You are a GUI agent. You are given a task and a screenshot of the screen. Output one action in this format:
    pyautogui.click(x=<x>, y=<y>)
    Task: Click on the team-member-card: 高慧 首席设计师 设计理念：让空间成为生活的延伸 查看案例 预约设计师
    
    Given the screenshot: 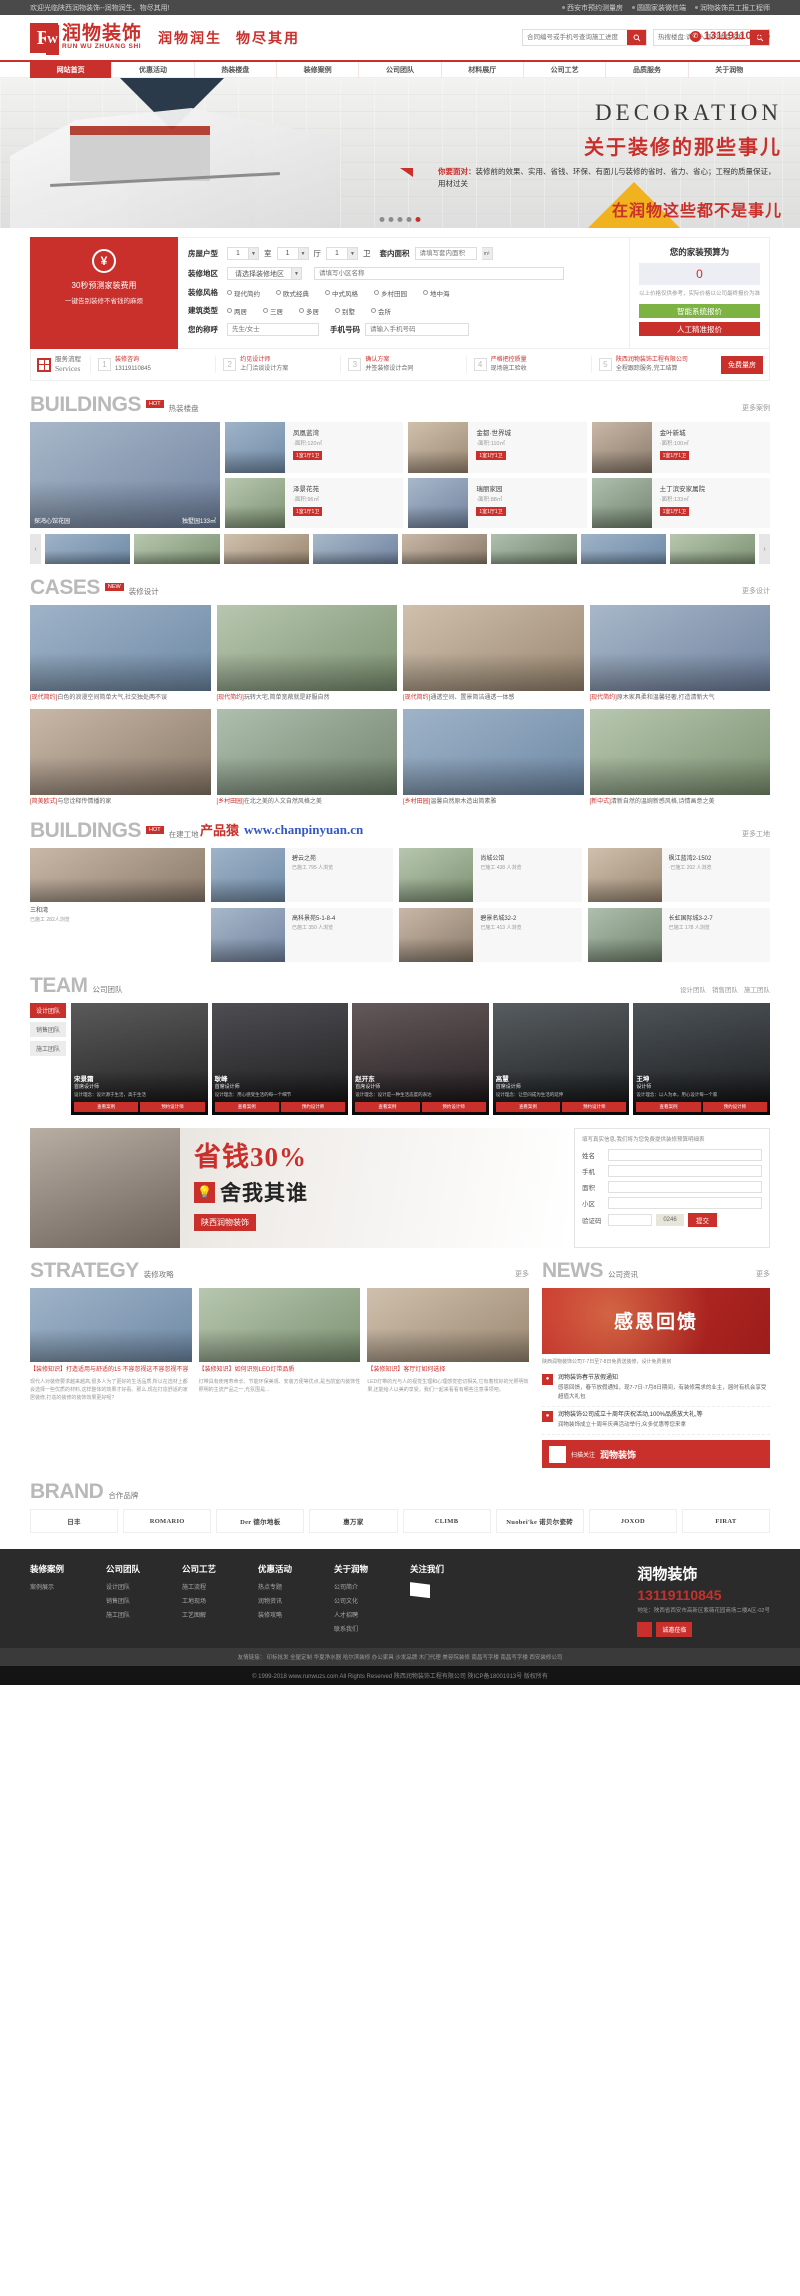 What is the action you would take?
    pyautogui.click(x=561, y=1058)
    